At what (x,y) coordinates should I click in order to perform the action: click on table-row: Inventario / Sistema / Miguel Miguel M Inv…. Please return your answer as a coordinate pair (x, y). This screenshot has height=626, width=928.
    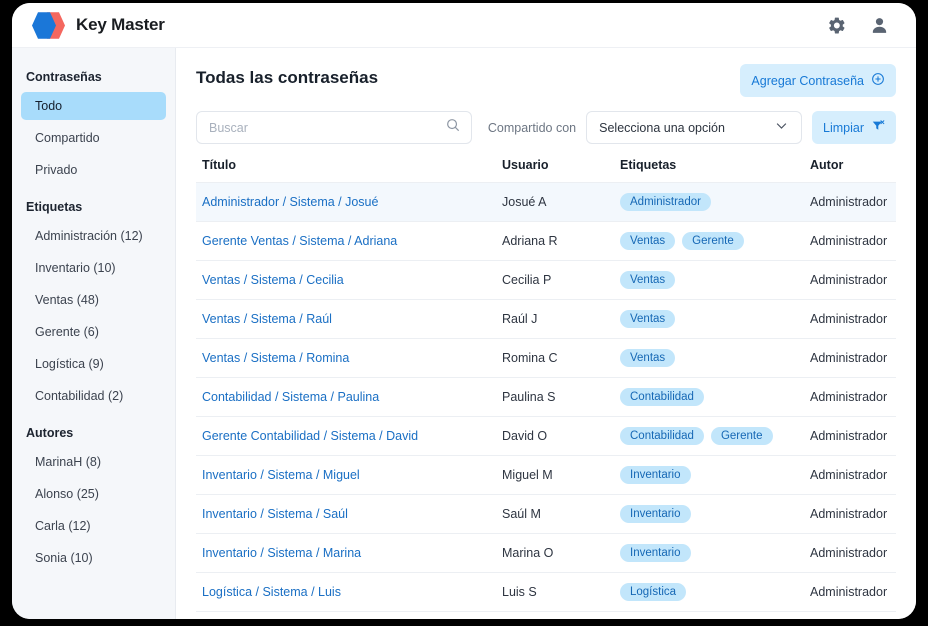
    Looking at the image, I should click on (546, 475).